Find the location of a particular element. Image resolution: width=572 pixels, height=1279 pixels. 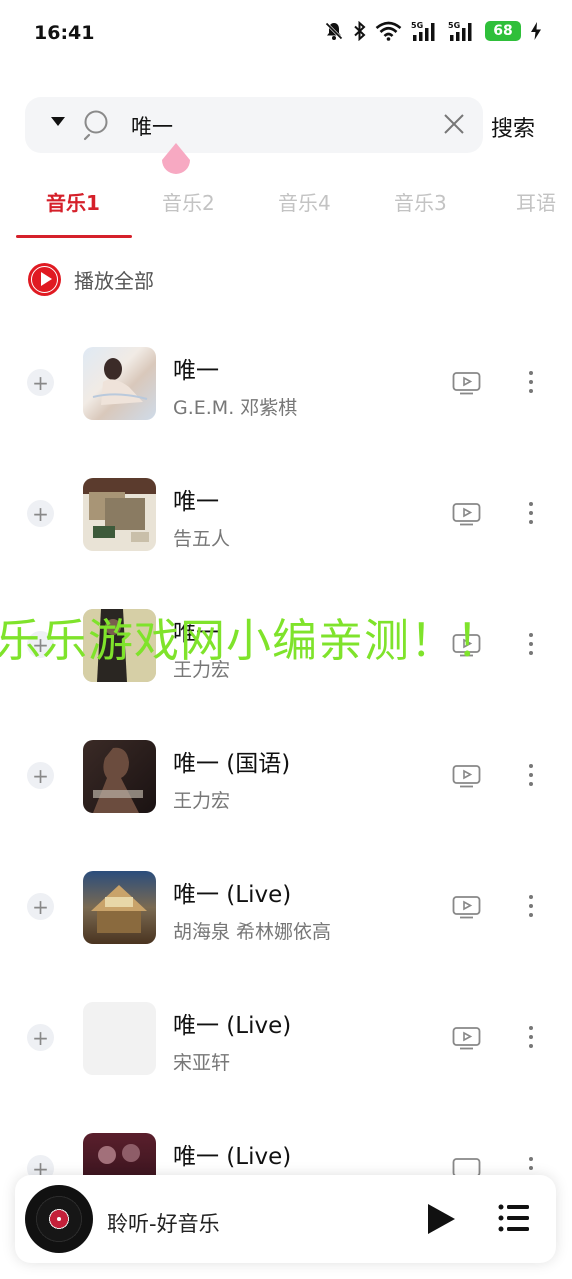

status-time: 16:41 is located at coordinates (64, 33).